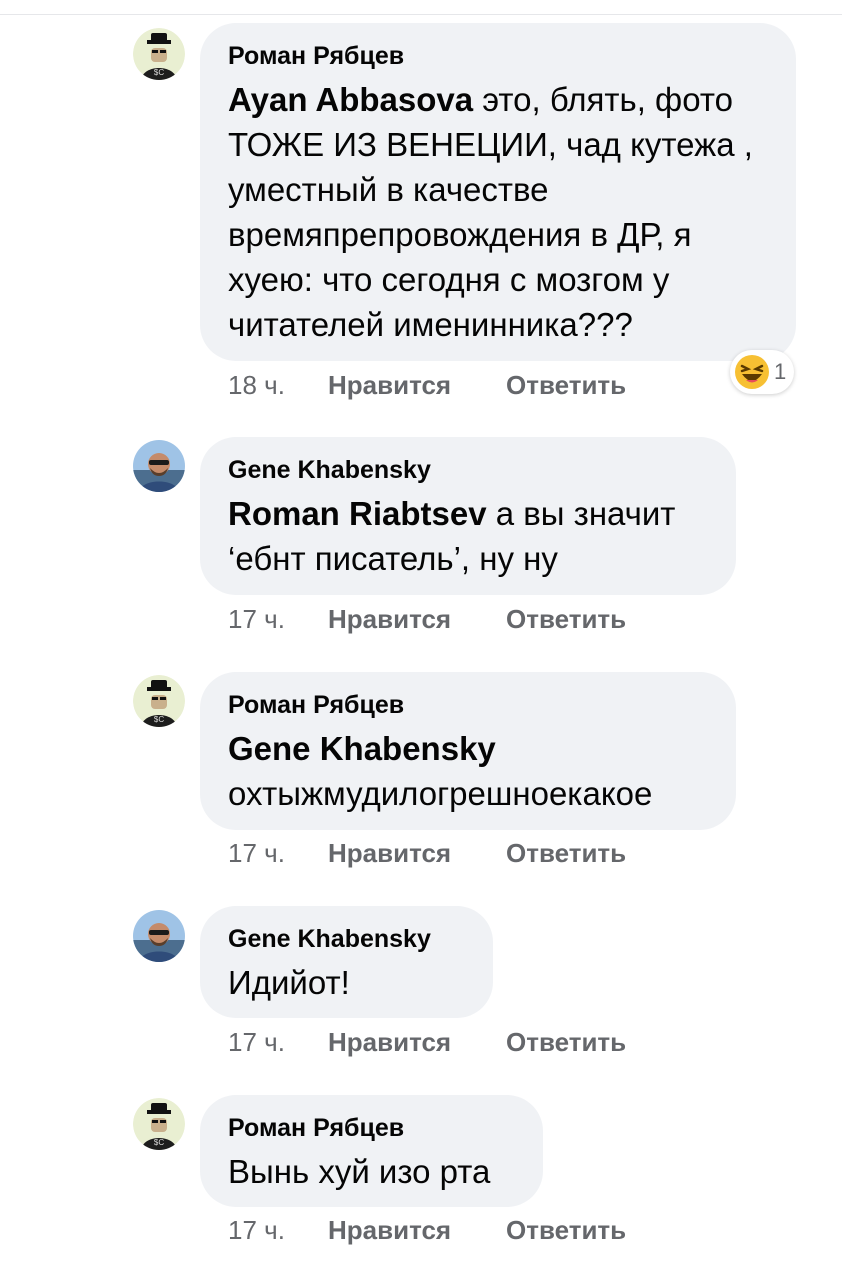 This screenshot has height=1280, width=842. I want to click on comment-bubble: Роман Рябцев Вынь хуй изо рта, so click(371, 1151).